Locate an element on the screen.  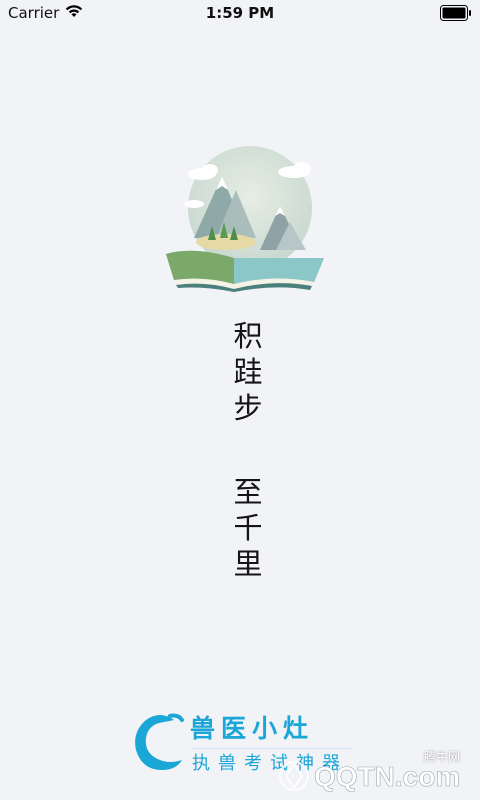
slogan-char: 千 is located at coordinates (248, 528).